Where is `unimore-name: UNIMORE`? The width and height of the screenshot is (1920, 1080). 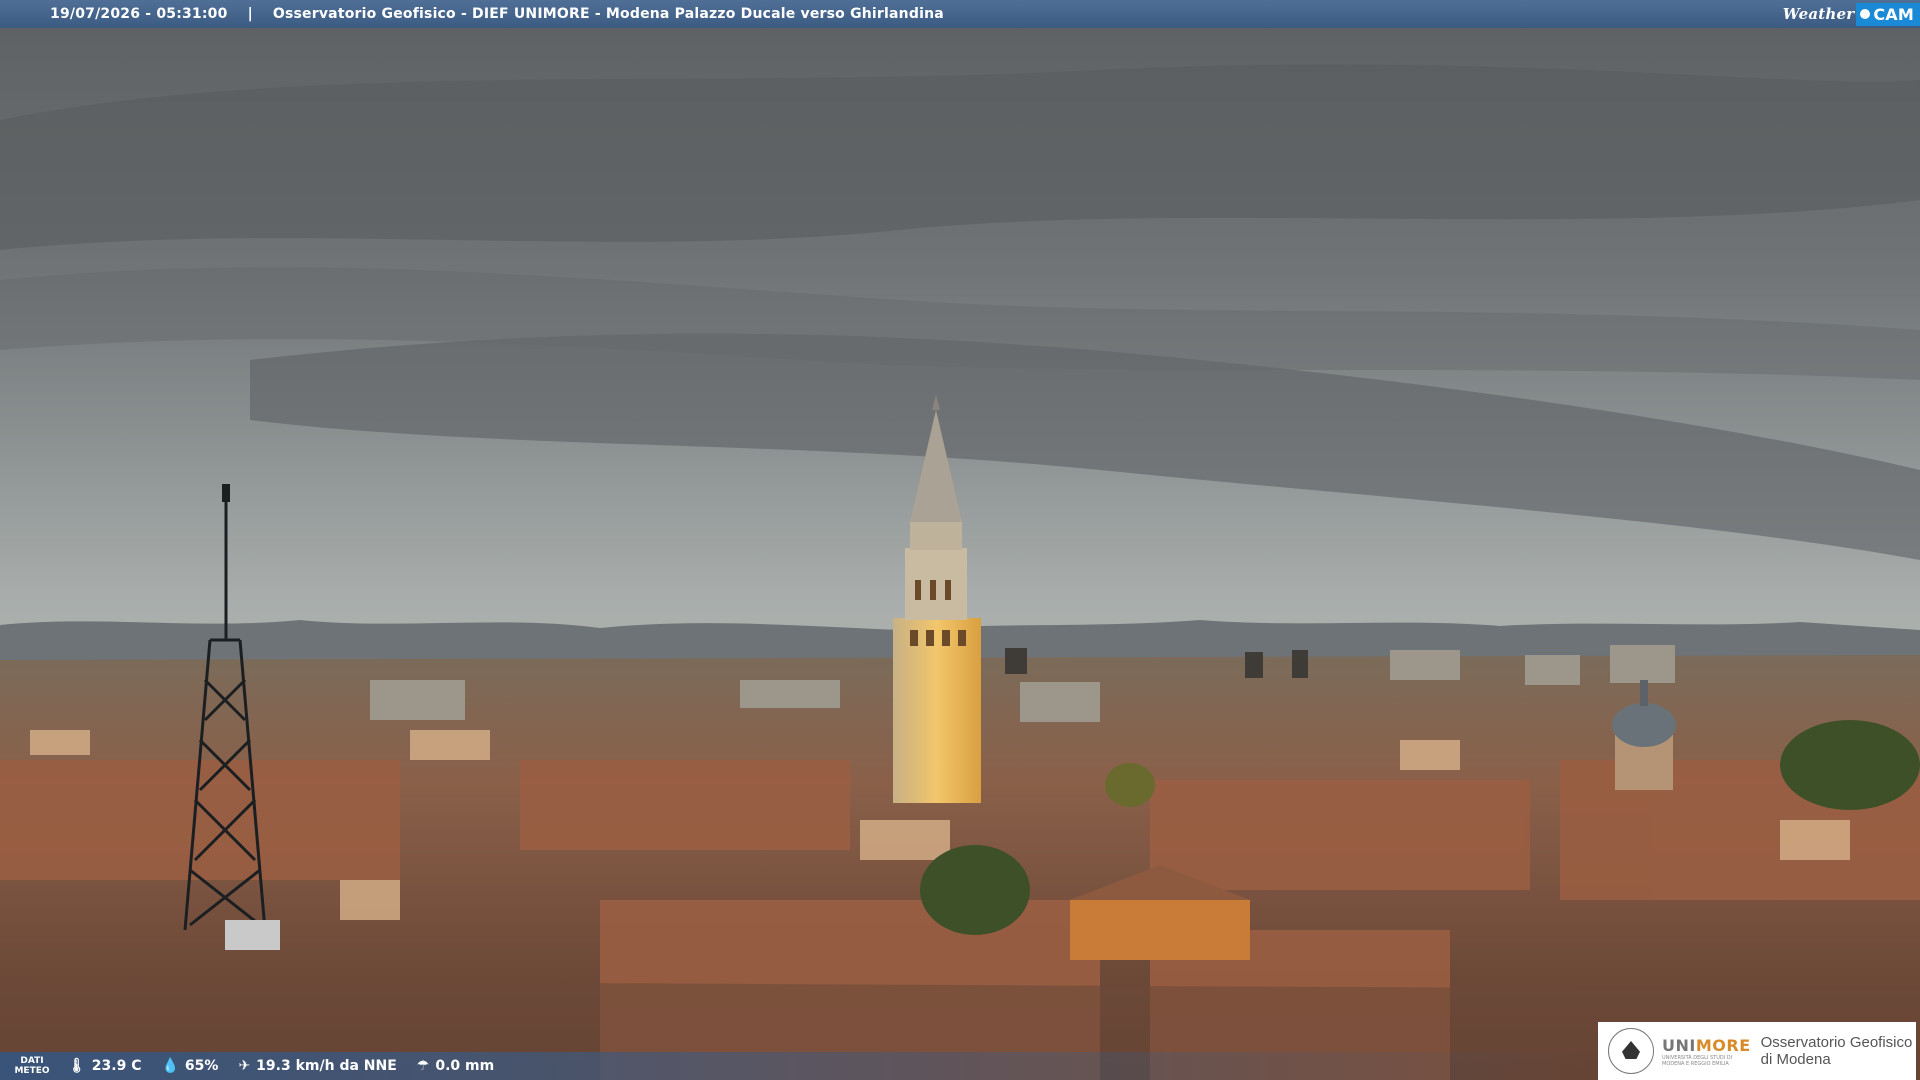
unimore-name: UNIMORE is located at coordinates (1706, 1045).